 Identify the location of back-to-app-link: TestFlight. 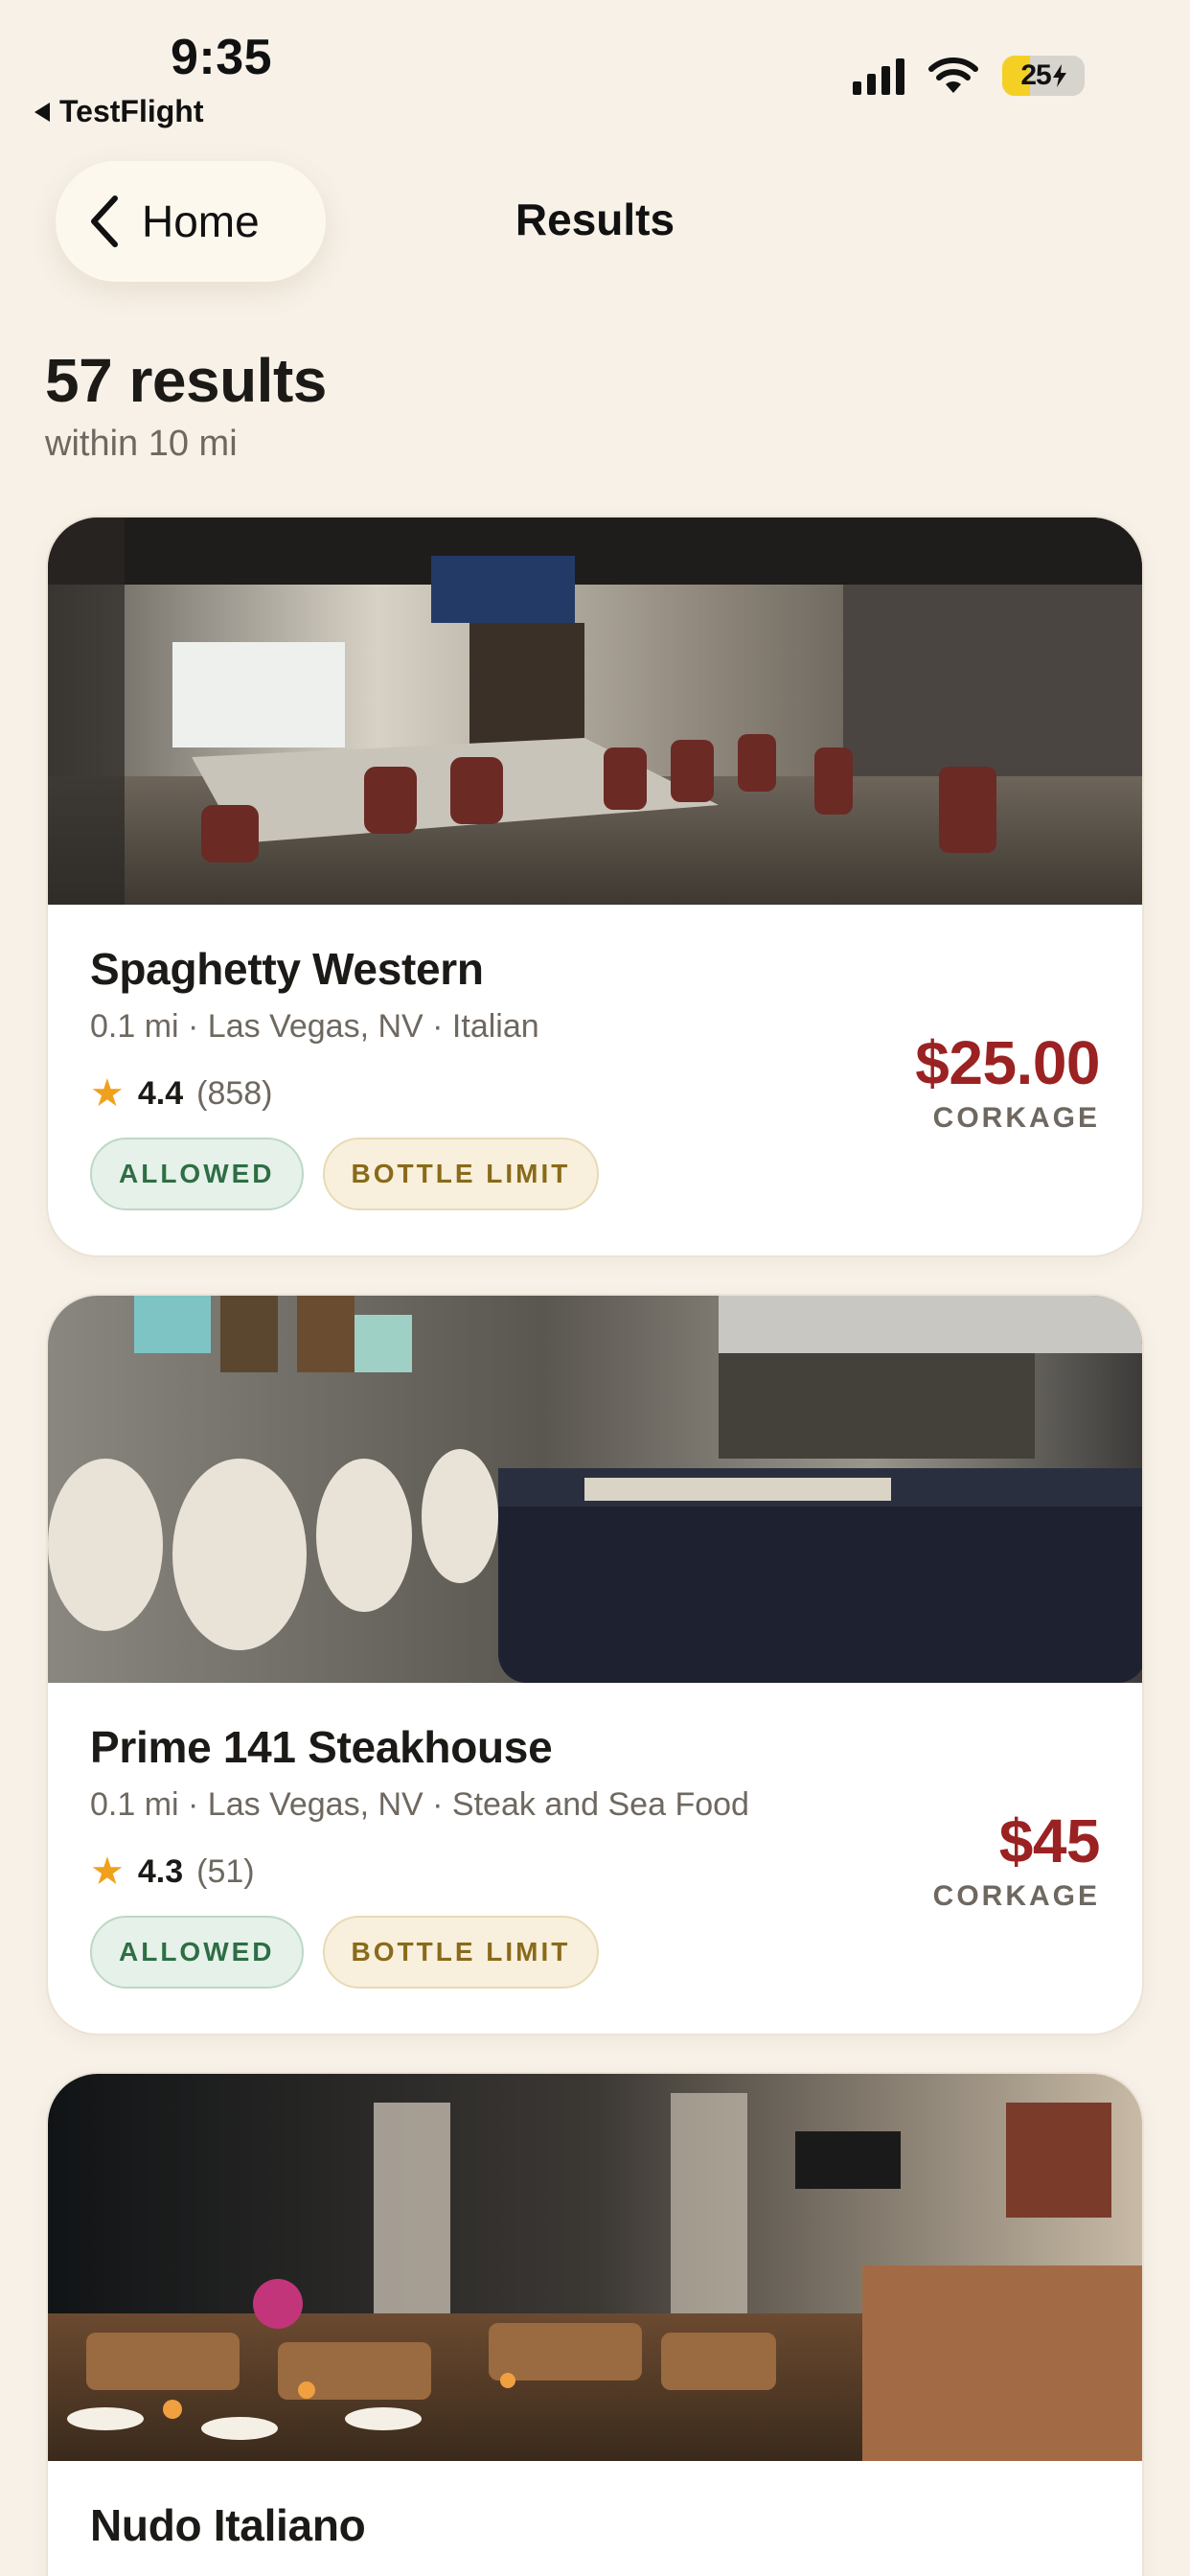
(119, 111).